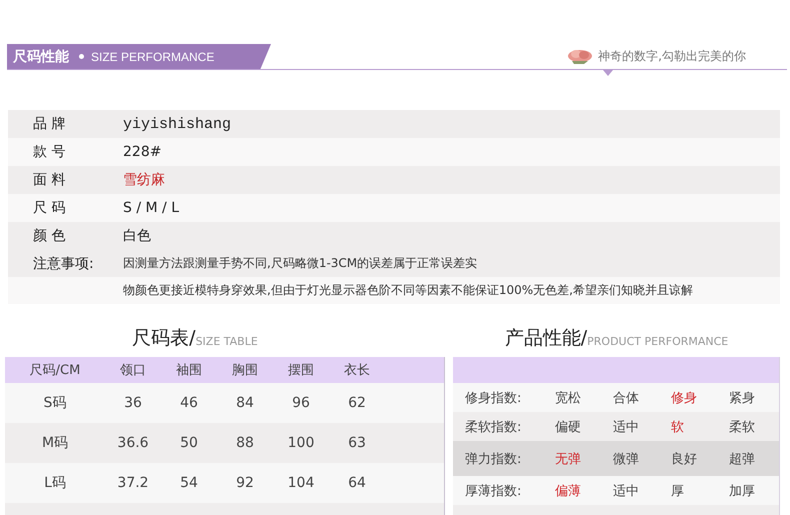 The width and height of the screenshot is (790, 515). I want to click on column-header: 摆围, so click(301, 370).